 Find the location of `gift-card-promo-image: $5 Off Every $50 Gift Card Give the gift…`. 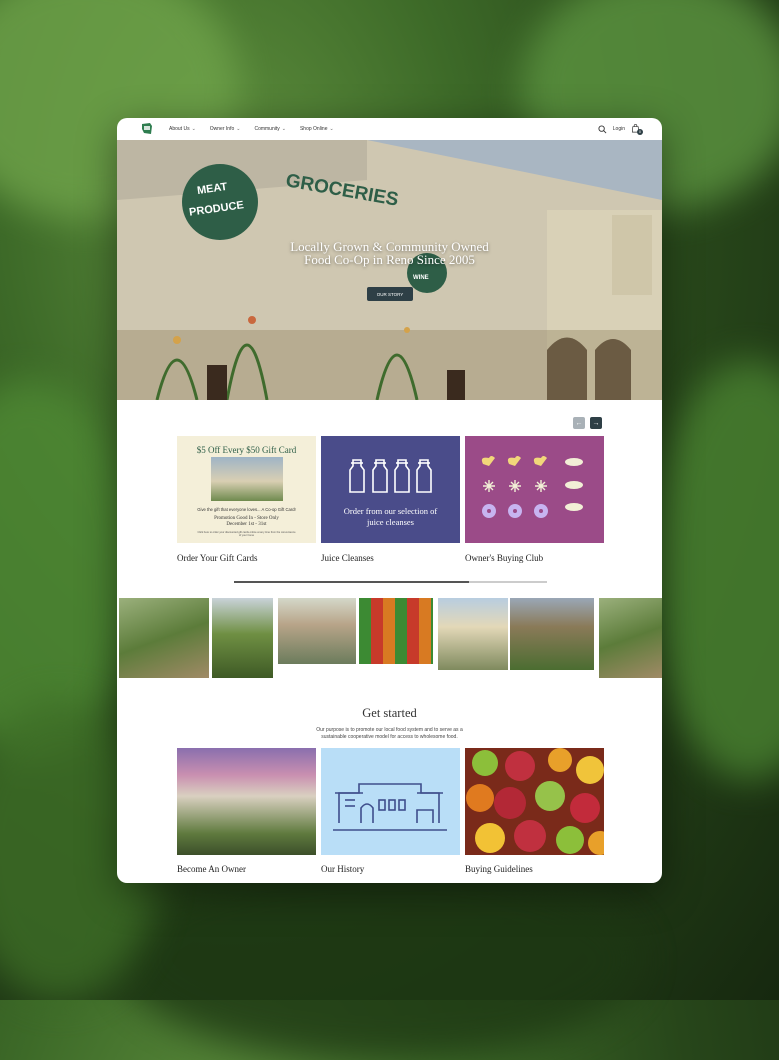

gift-card-promo-image: $5 Off Every $50 Gift Card Give the gift… is located at coordinates (246, 489).